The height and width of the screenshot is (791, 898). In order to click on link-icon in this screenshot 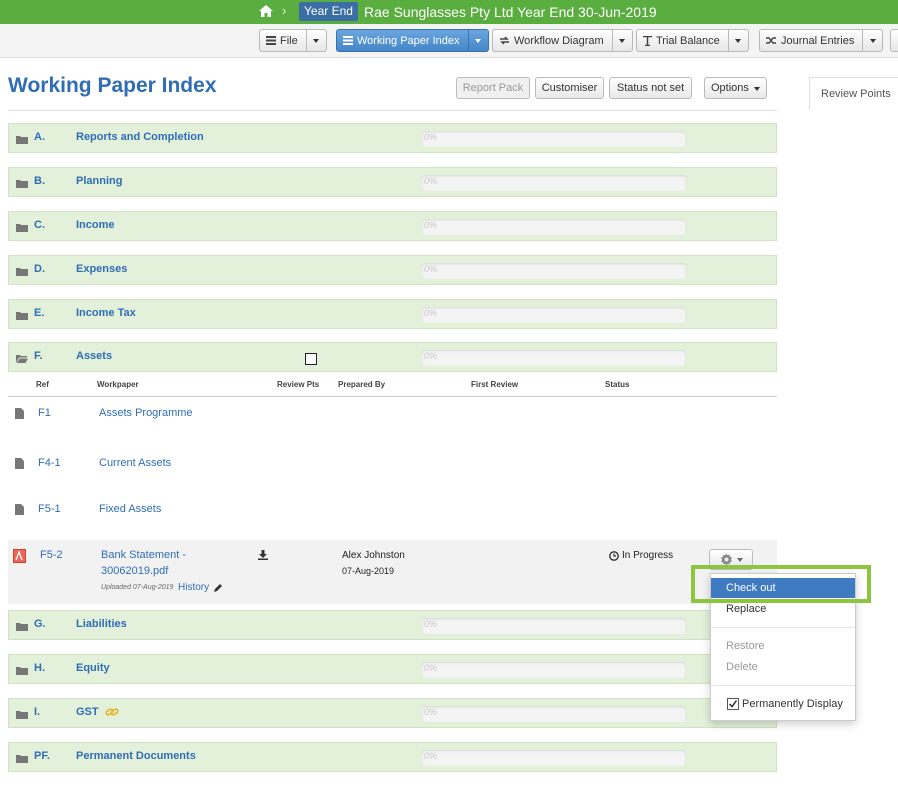, I will do `click(112, 712)`.